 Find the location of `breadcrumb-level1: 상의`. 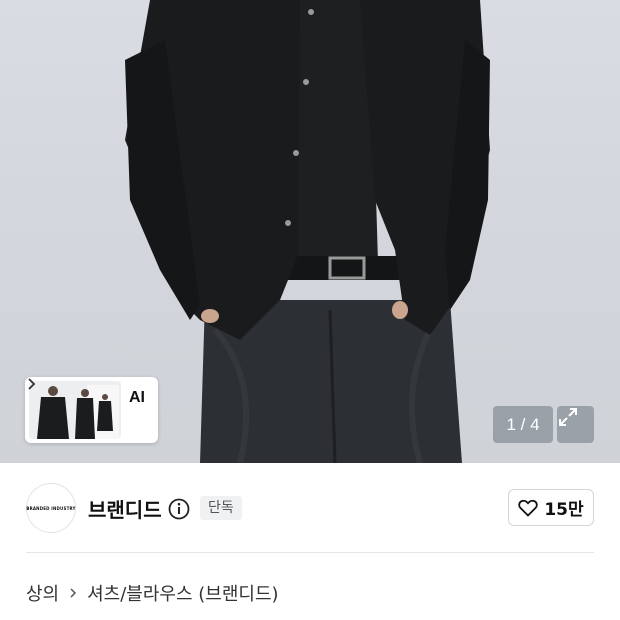

breadcrumb-level1: 상의 is located at coordinates (42, 593).